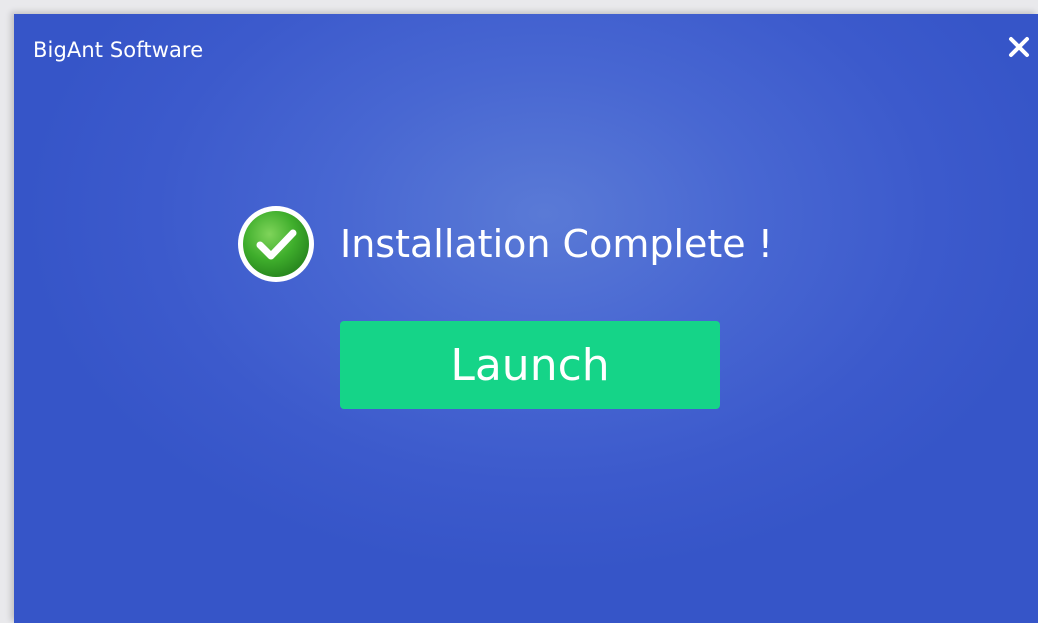 The width and height of the screenshot is (1038, 623). Describe the element at coordinates (530, 365) in the screenshot. I see `launch-button: Launch` at that location.